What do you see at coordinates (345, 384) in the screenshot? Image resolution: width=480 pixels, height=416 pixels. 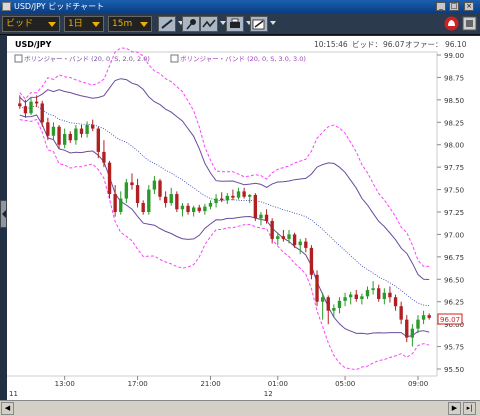 I see `x-tick-label: 05:00` at bounding box center [345, 384].